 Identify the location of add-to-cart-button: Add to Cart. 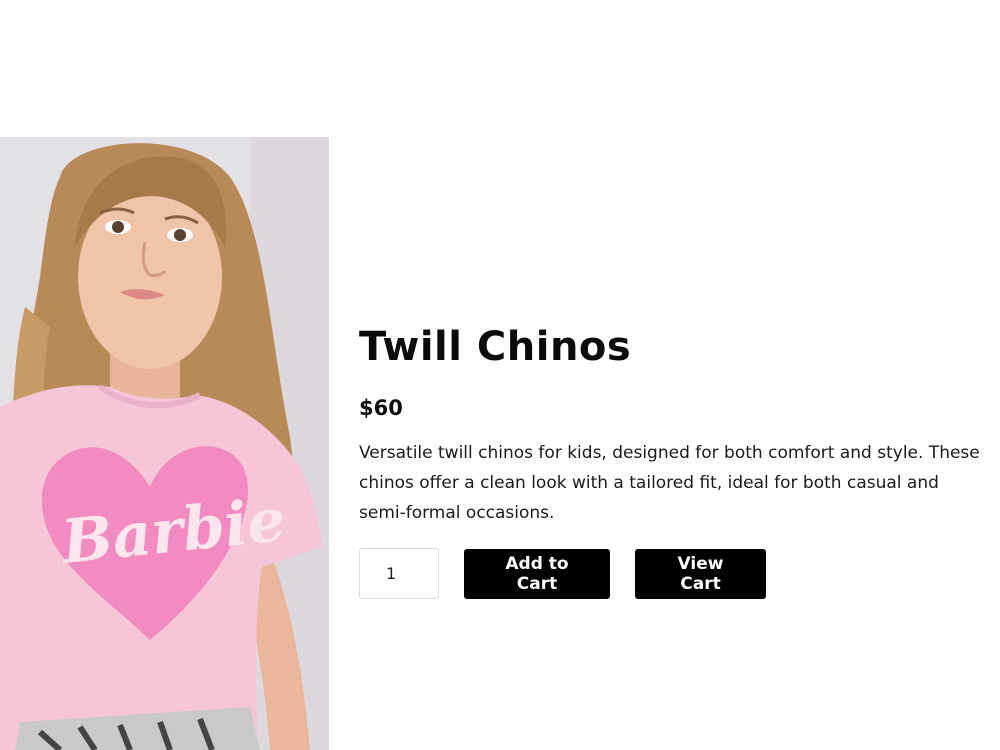
(537, 573).